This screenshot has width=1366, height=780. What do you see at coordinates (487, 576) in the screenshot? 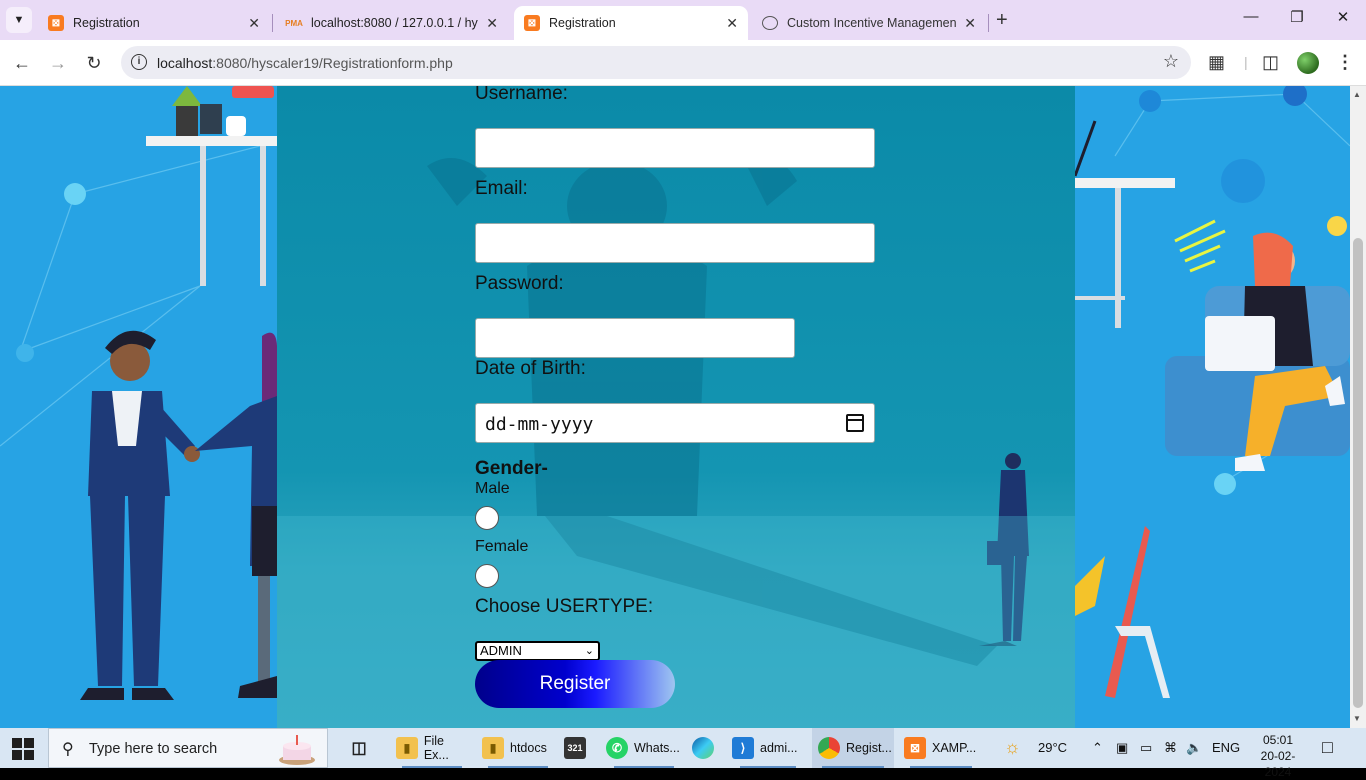
I see `gender-female-radio` at bounding box center [487, 576].